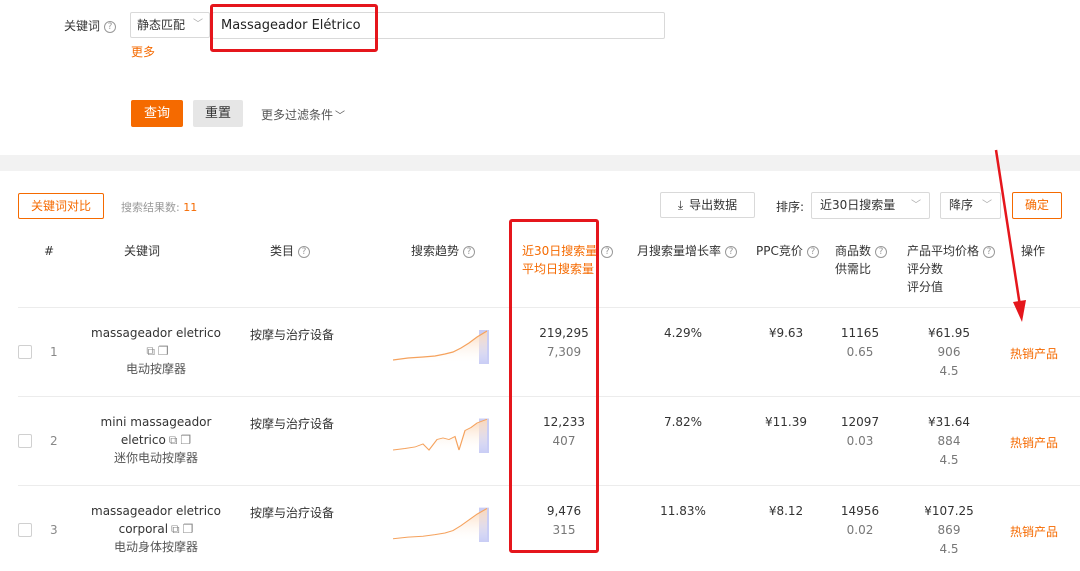 Image resolution: width=1080 pixels, height=571 pixels. I want to click on more-filters-toggle: 更多过滤条件 ﹀, so click(303, 114).